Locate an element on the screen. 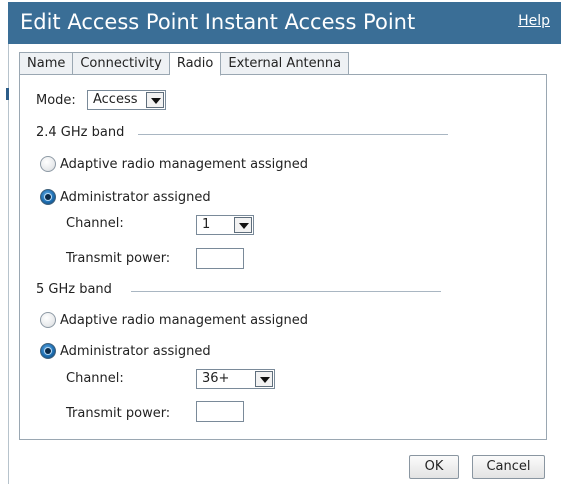  mode-label: Mode: is located at coordinates (56, 100).